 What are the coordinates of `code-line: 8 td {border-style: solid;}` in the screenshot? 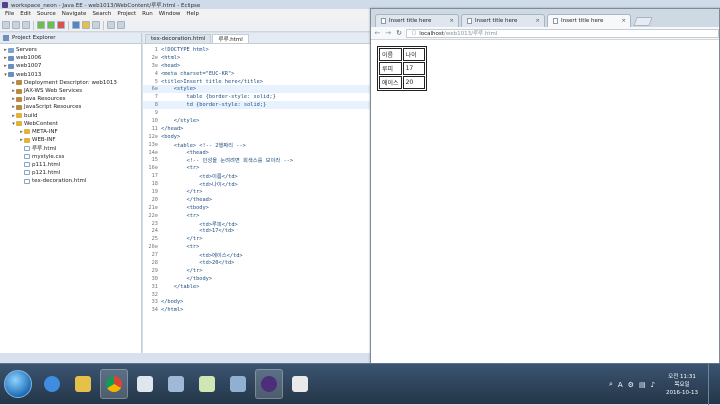 It's located at (256, 105).